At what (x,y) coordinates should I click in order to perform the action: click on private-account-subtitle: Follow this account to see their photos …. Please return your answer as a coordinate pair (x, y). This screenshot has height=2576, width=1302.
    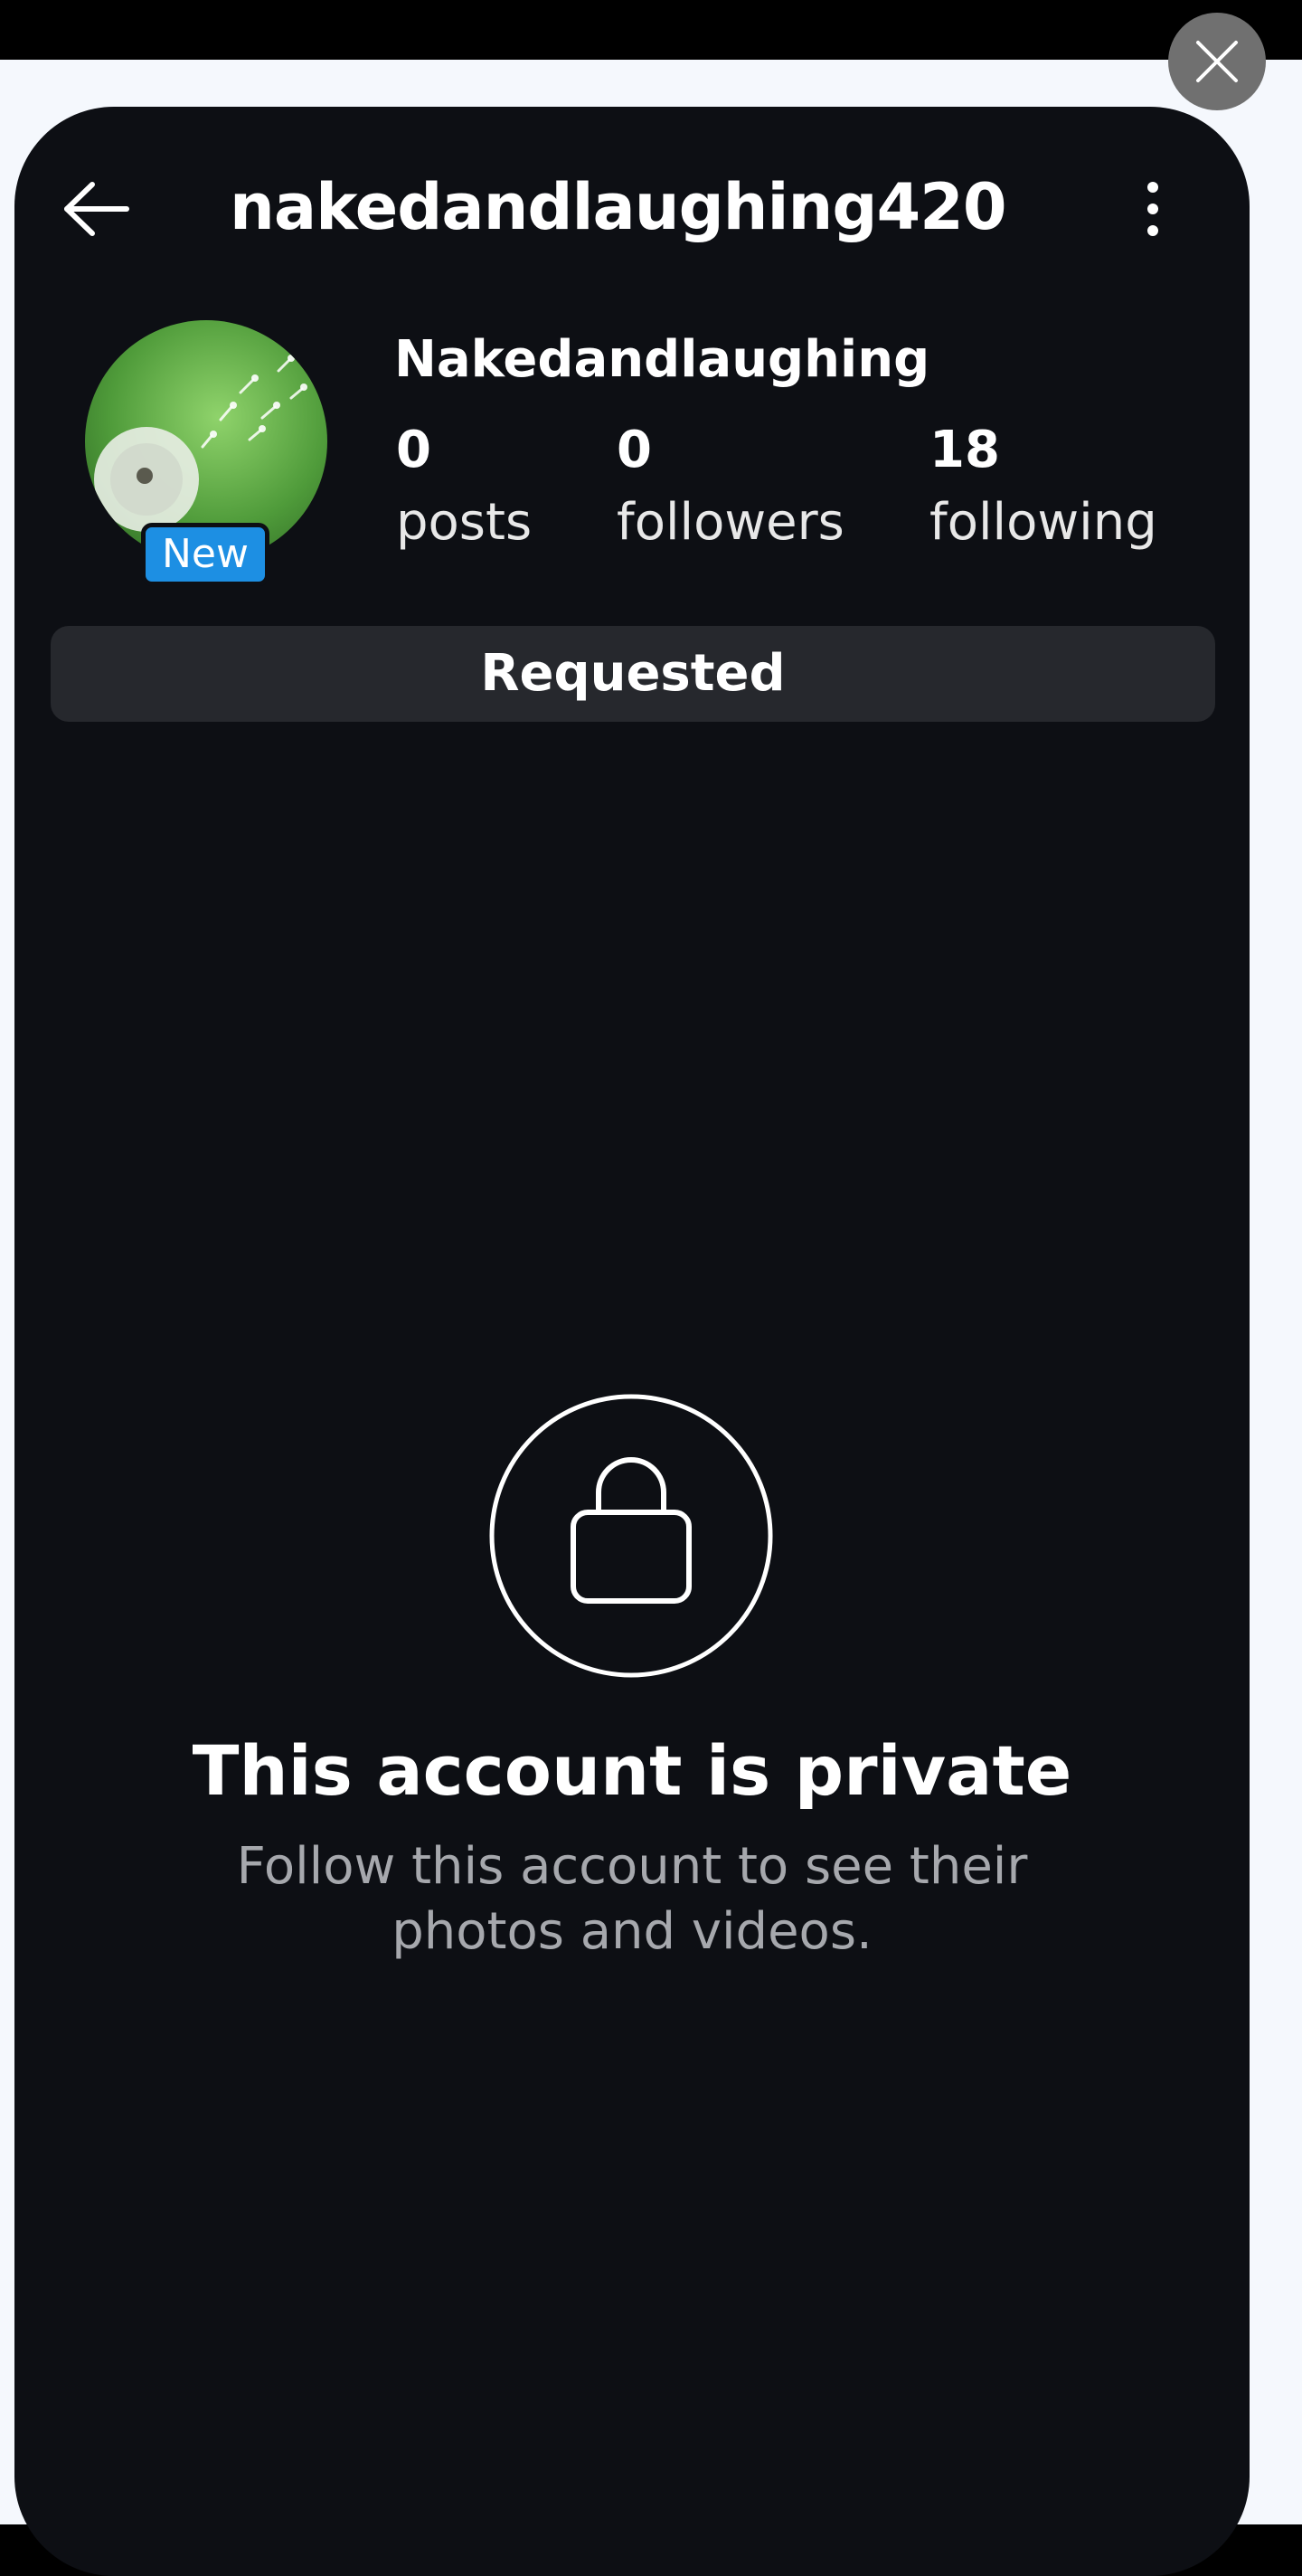
    Looking at the image, I should click on (632, 1899).